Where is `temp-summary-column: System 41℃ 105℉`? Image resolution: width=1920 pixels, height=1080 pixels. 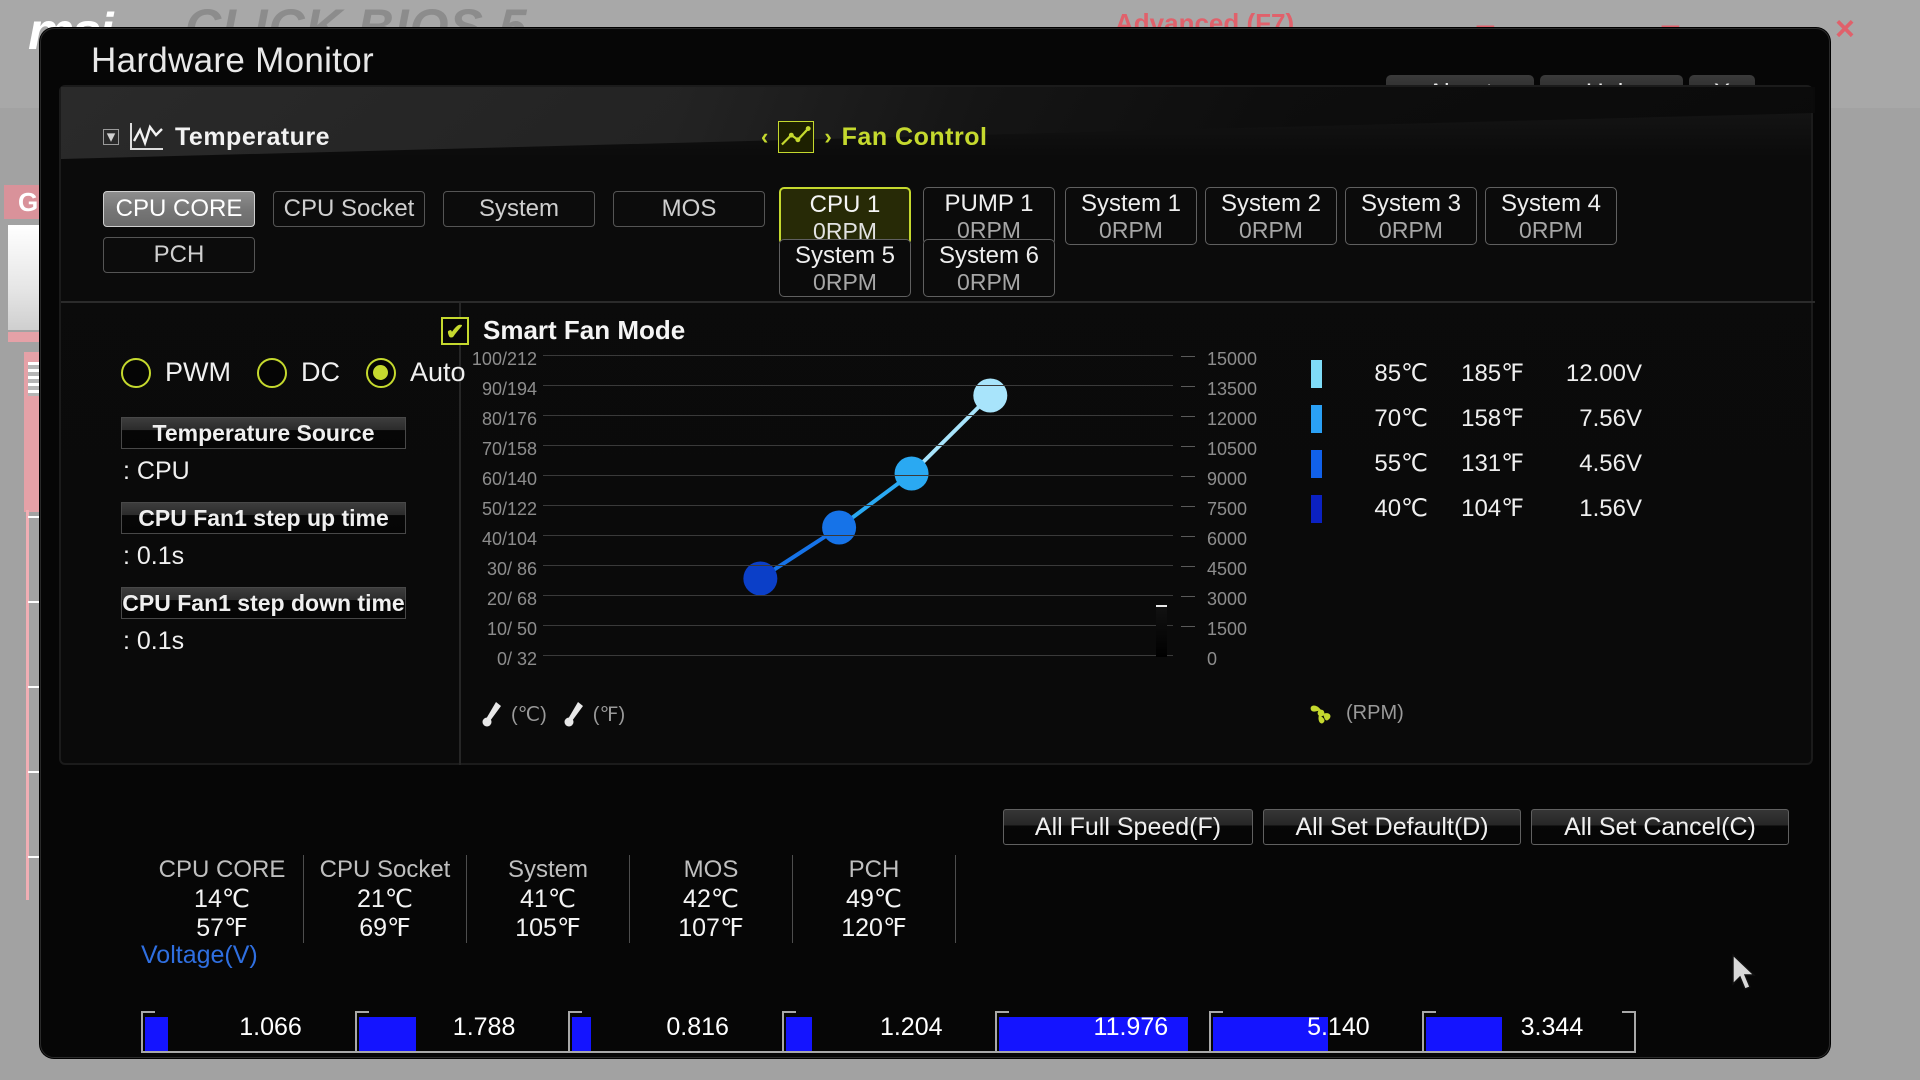 temp-summary-column: System 41℃ 105℉ is located at coordinates (548, 899).